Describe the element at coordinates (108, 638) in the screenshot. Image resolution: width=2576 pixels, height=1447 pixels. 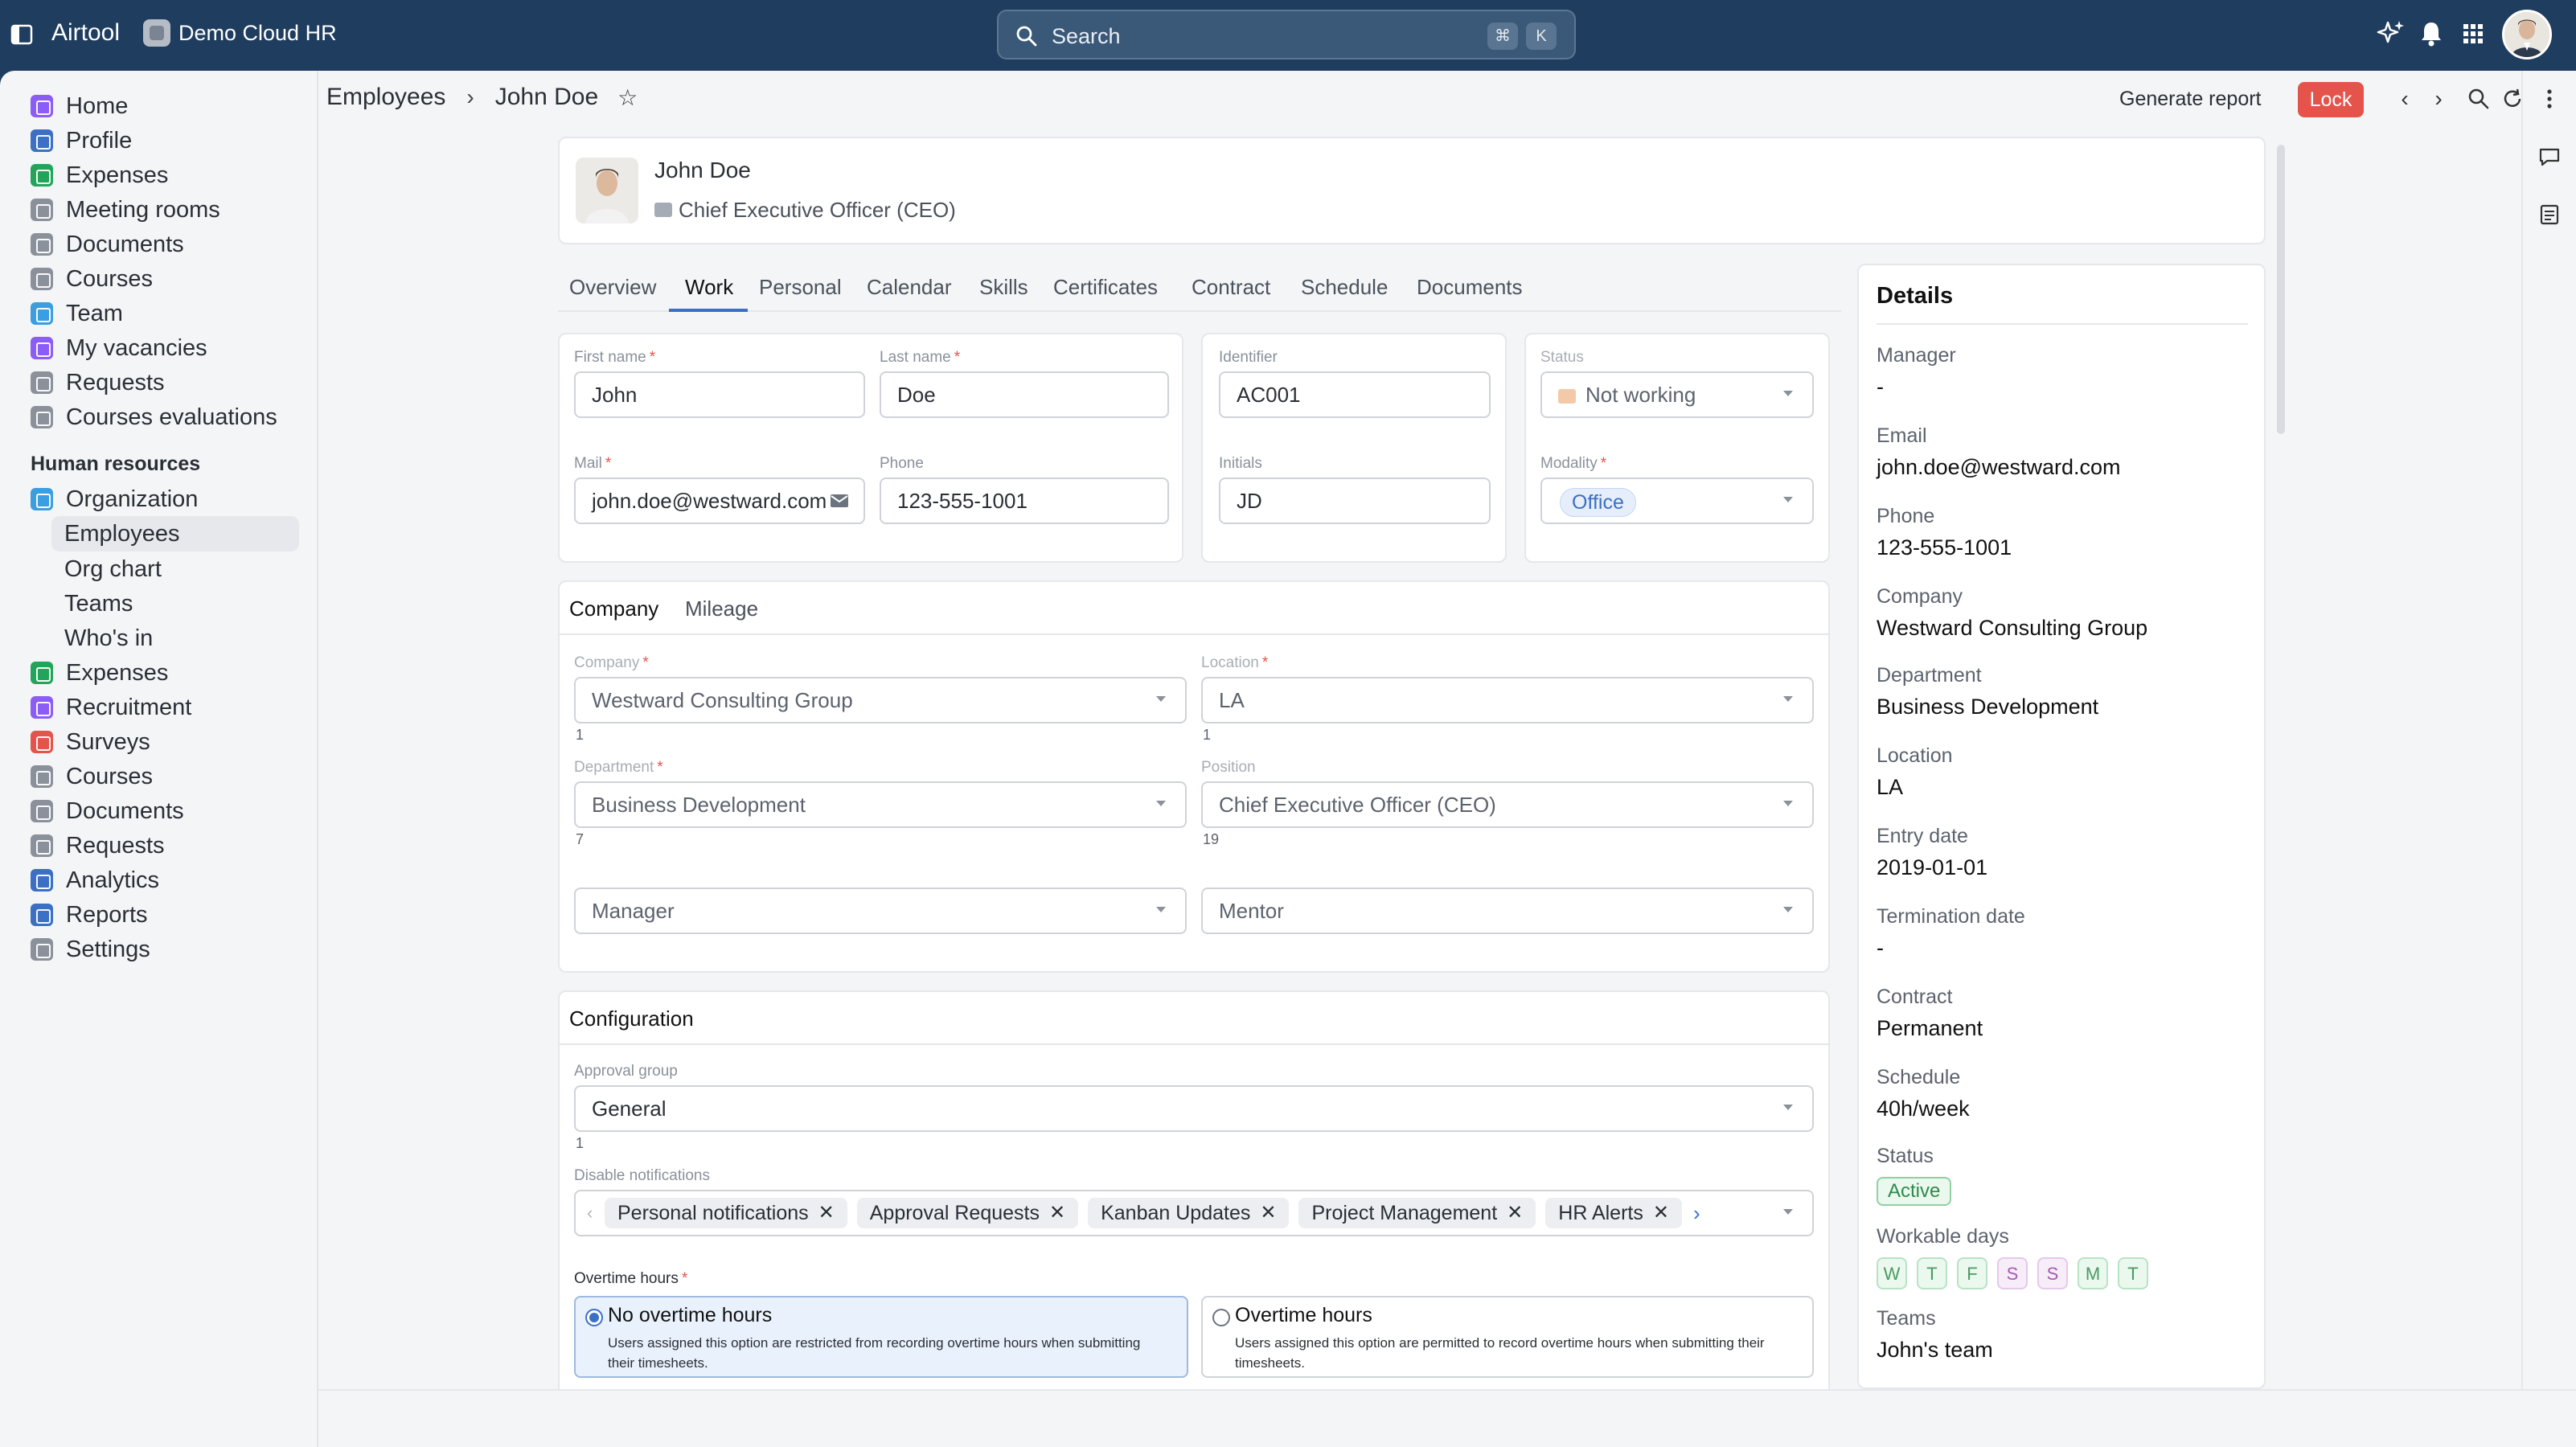
I see `sidebar-item-whos-in: Who's in` at that location.